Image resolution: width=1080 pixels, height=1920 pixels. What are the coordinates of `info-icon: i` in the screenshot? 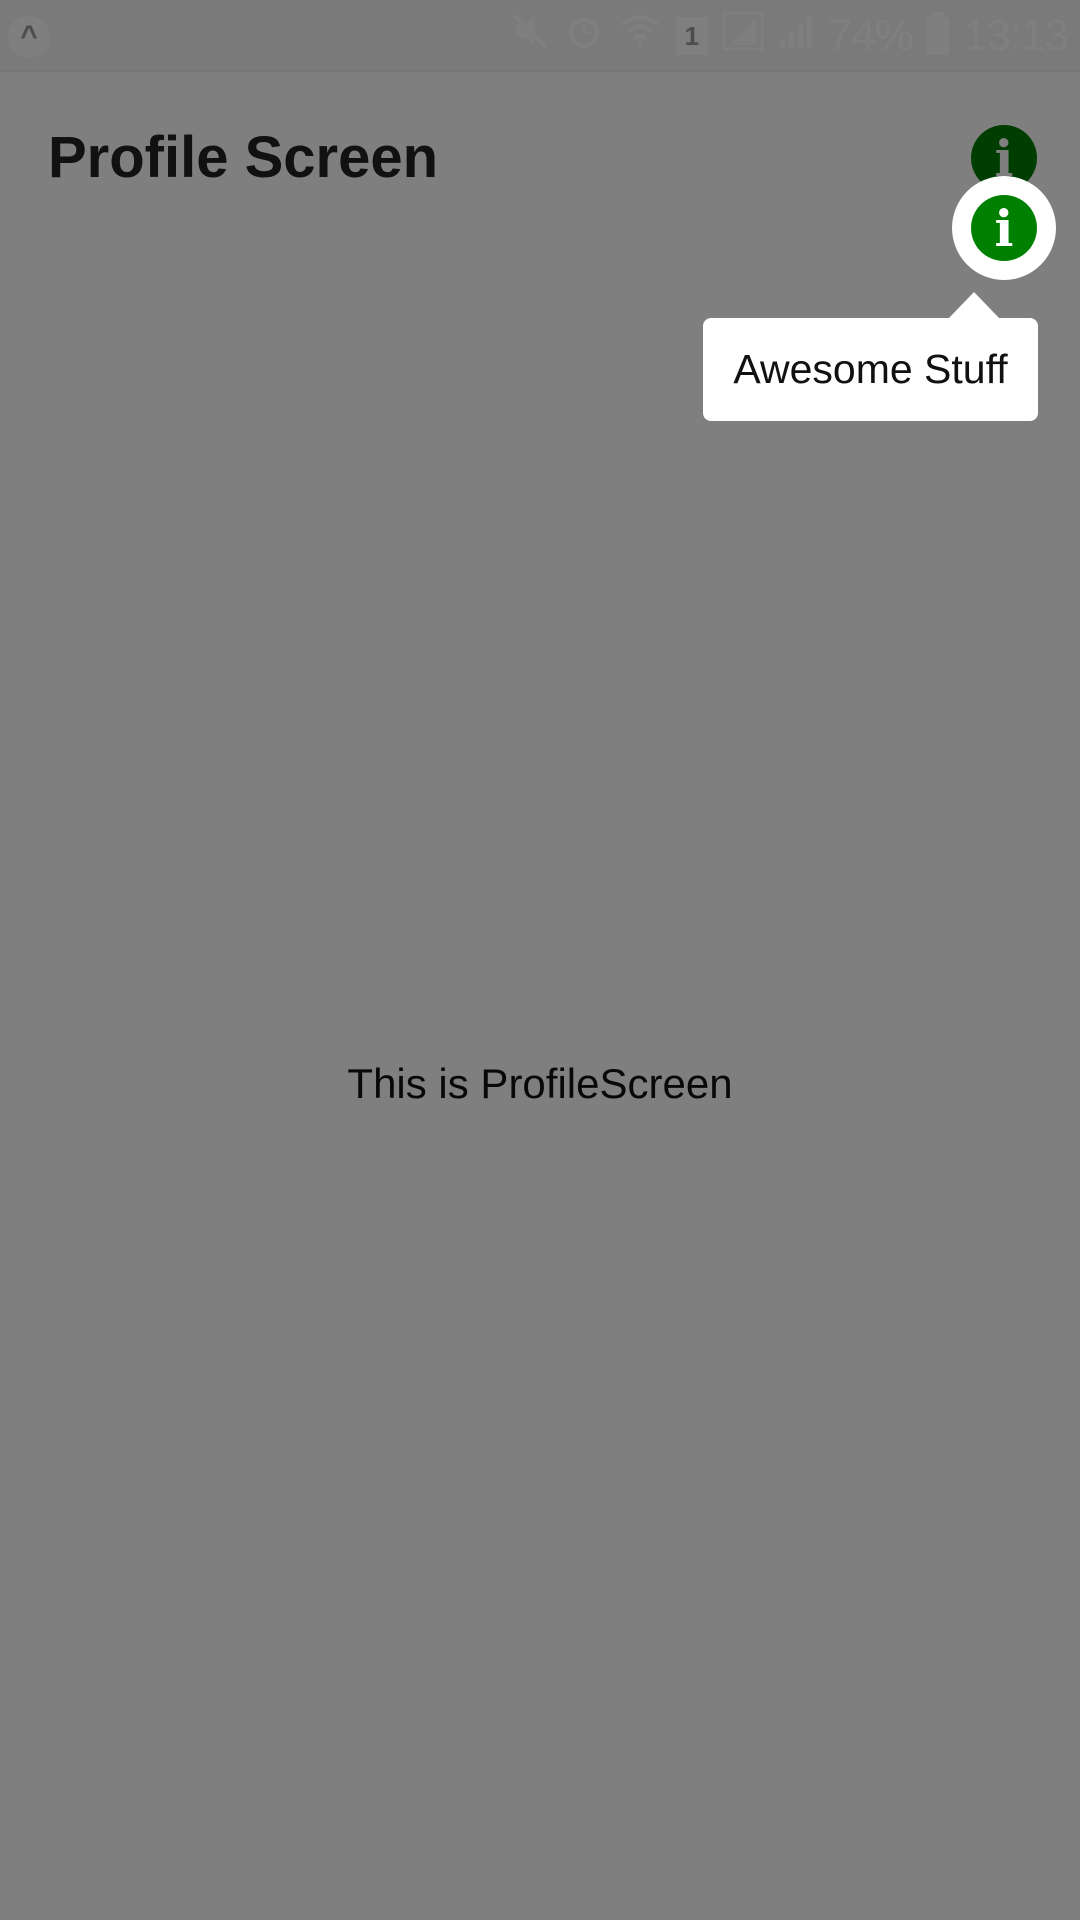 It's located at (1004, 228).